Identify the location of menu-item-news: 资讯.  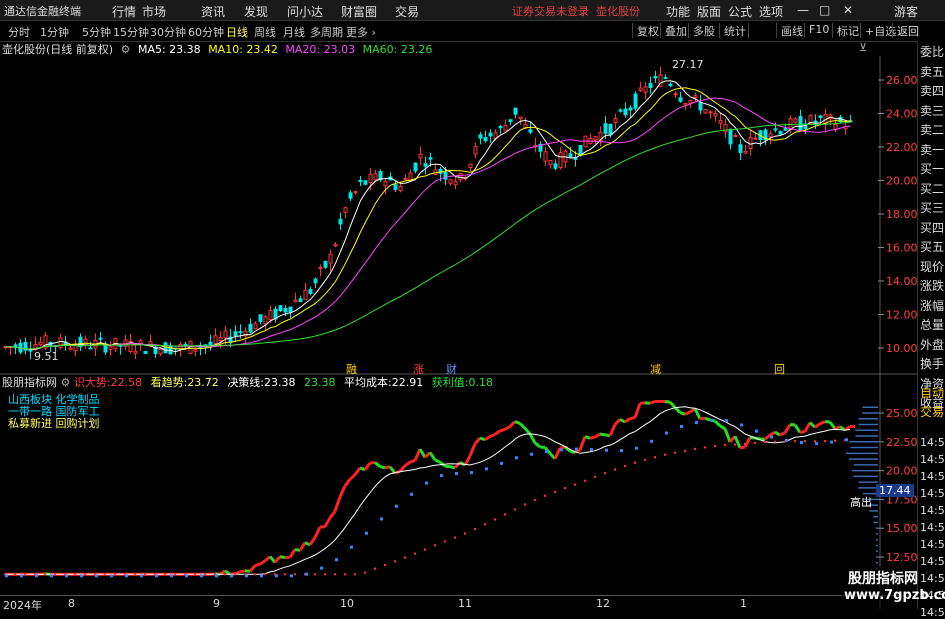
(213, 11).